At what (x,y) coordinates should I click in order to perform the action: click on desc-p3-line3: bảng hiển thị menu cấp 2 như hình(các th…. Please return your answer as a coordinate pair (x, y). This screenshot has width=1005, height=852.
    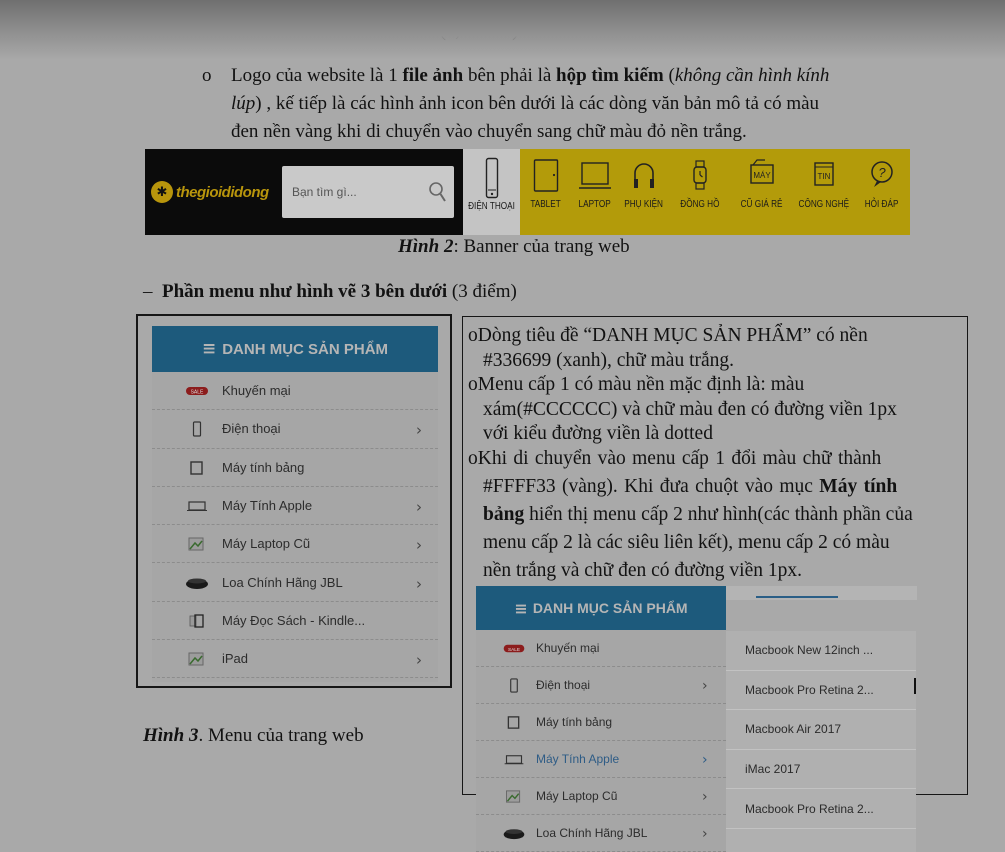
    Looking at the image, I should click on (698, 515).